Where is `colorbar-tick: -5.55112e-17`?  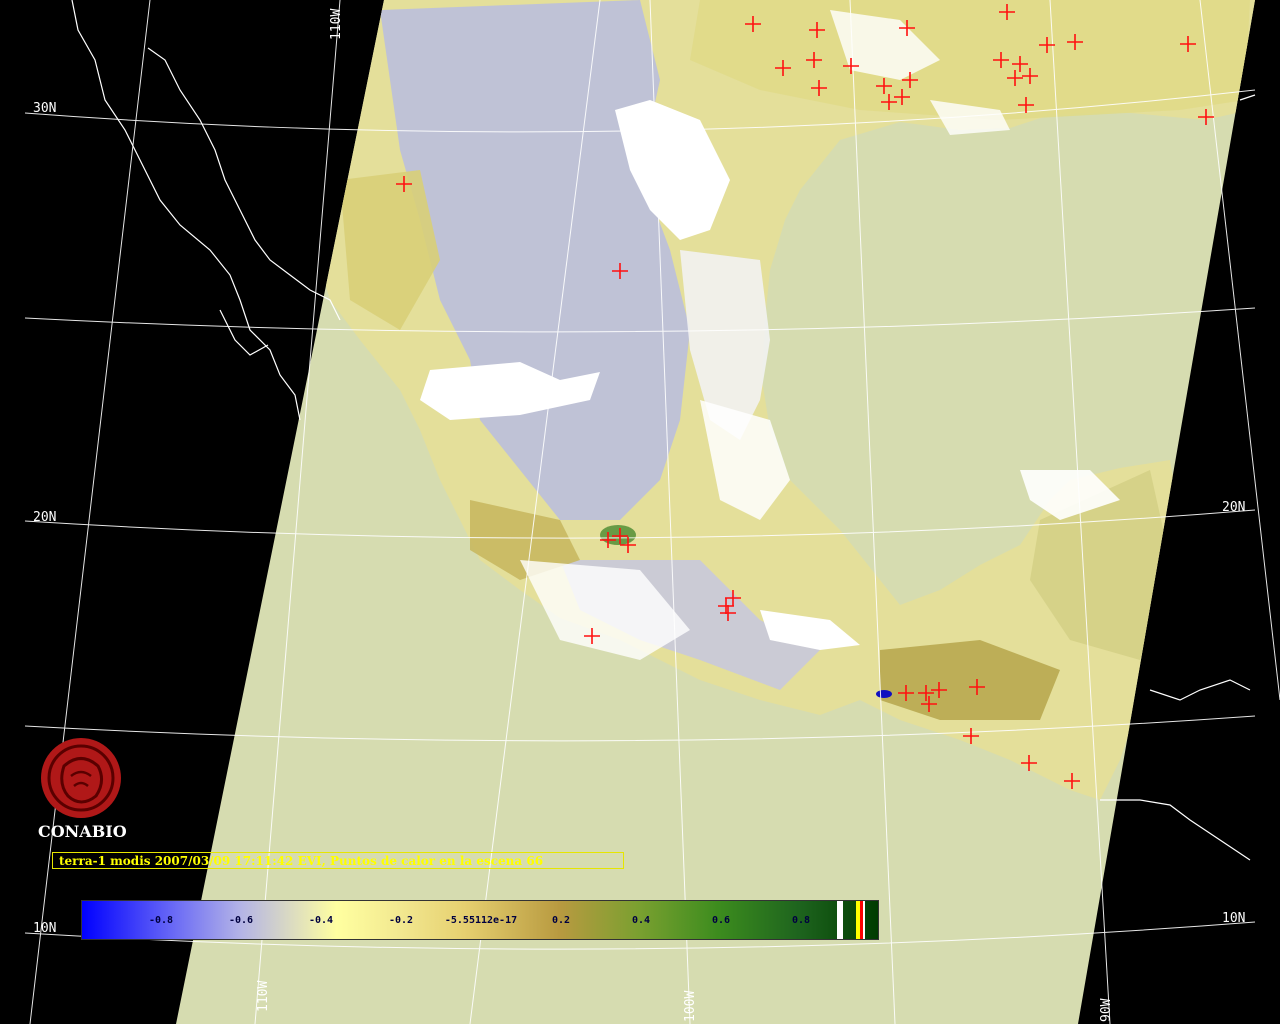 colorbar-tick: -5.55112e-17 is located at coordinates (481, 920).